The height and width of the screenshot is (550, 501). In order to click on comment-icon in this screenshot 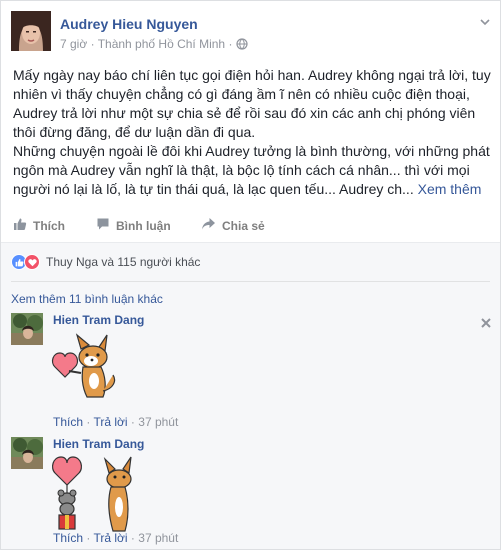, I will do `click(103, 225)`.